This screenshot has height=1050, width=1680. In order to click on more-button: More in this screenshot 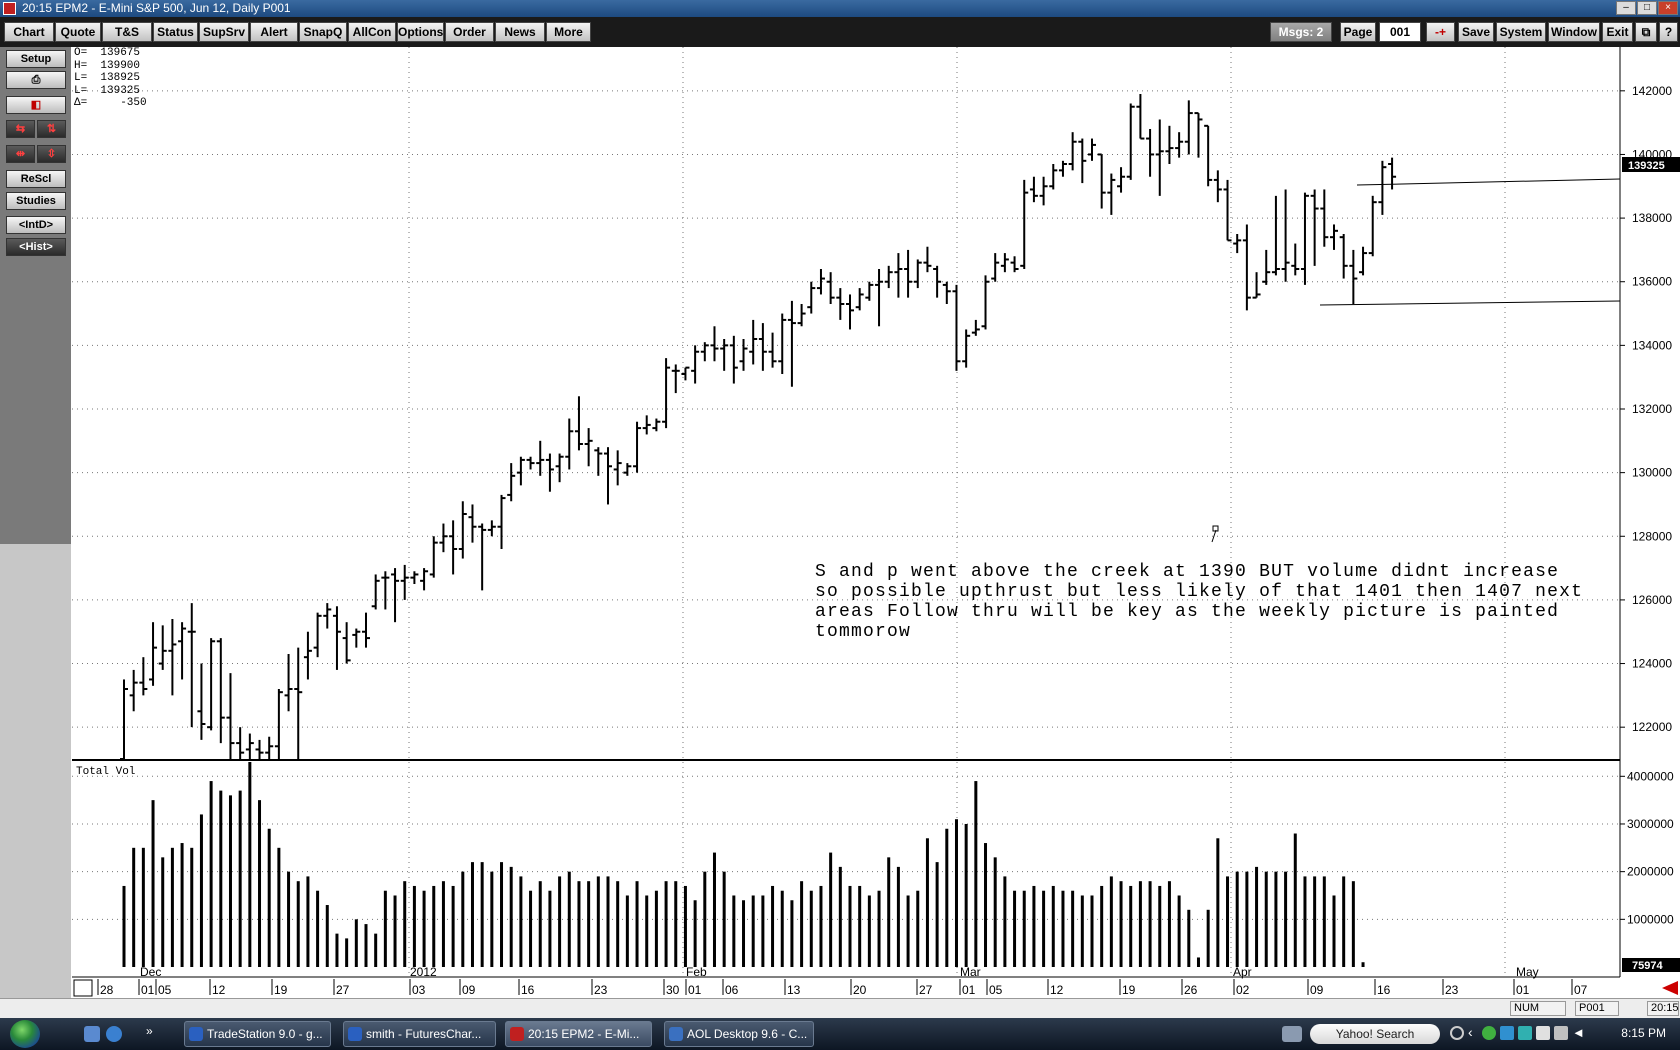, I will do `click(568, 32)`.